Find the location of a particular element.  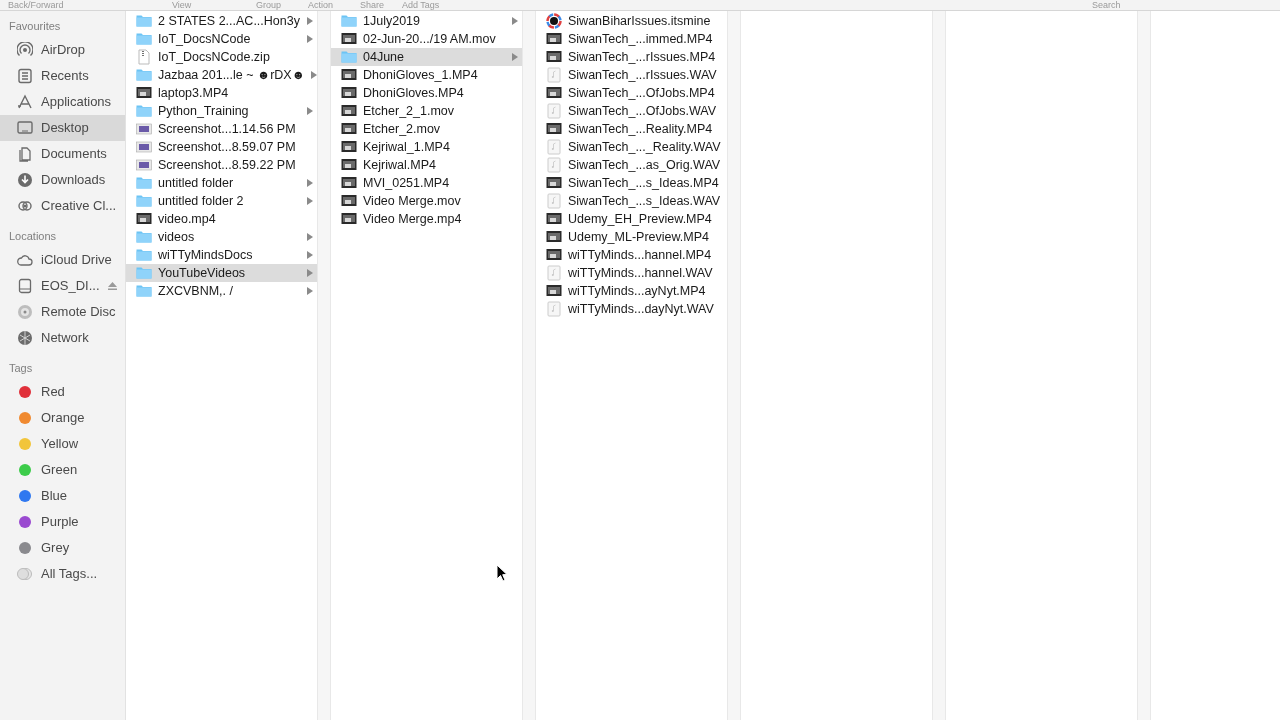

sidebar-item-label: Recents is located at coordinates (65, 76).